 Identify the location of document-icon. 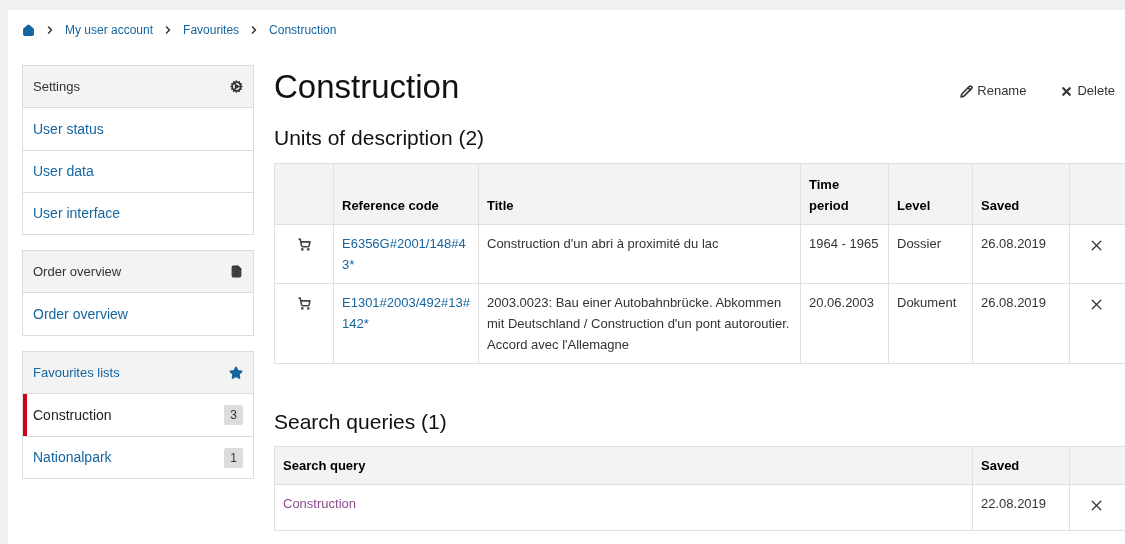
(236, 271).